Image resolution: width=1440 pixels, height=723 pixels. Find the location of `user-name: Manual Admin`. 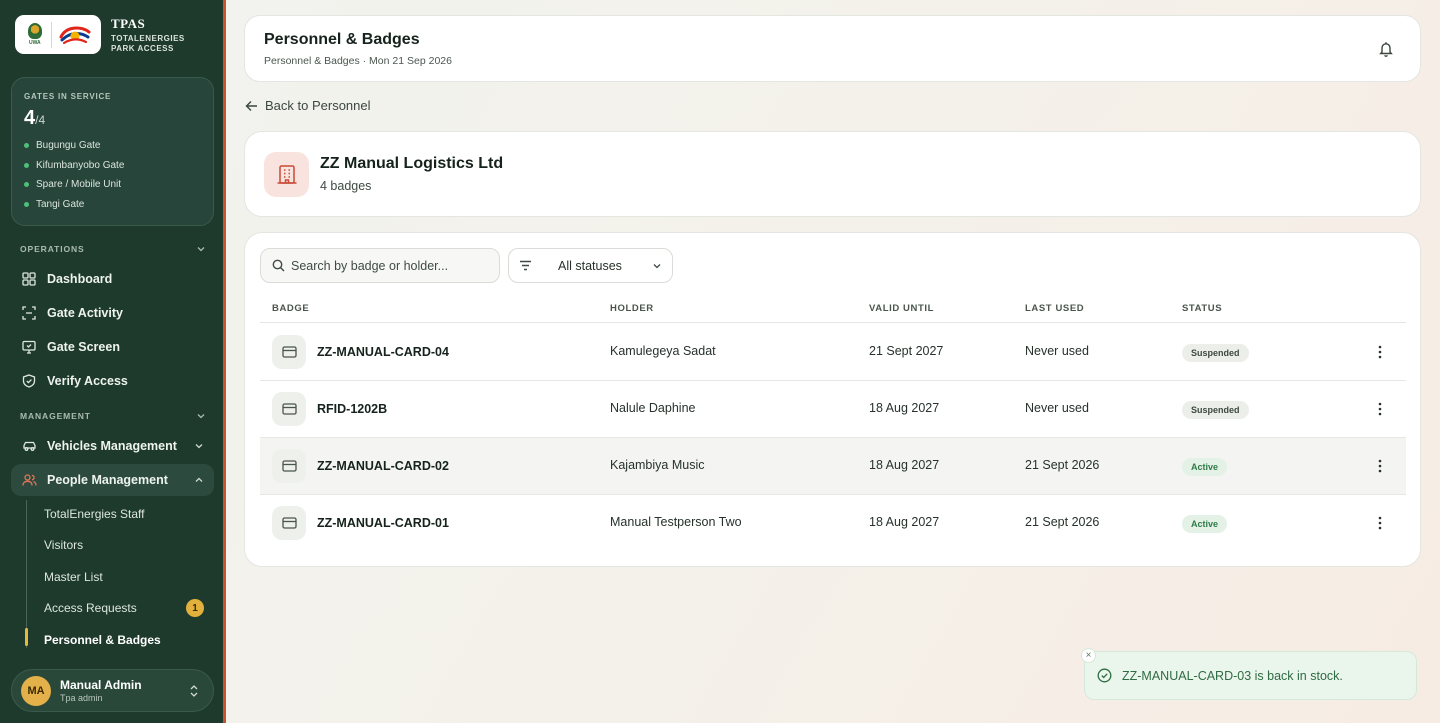

user-name: Manual Admin is located at coordinates (101, 685).